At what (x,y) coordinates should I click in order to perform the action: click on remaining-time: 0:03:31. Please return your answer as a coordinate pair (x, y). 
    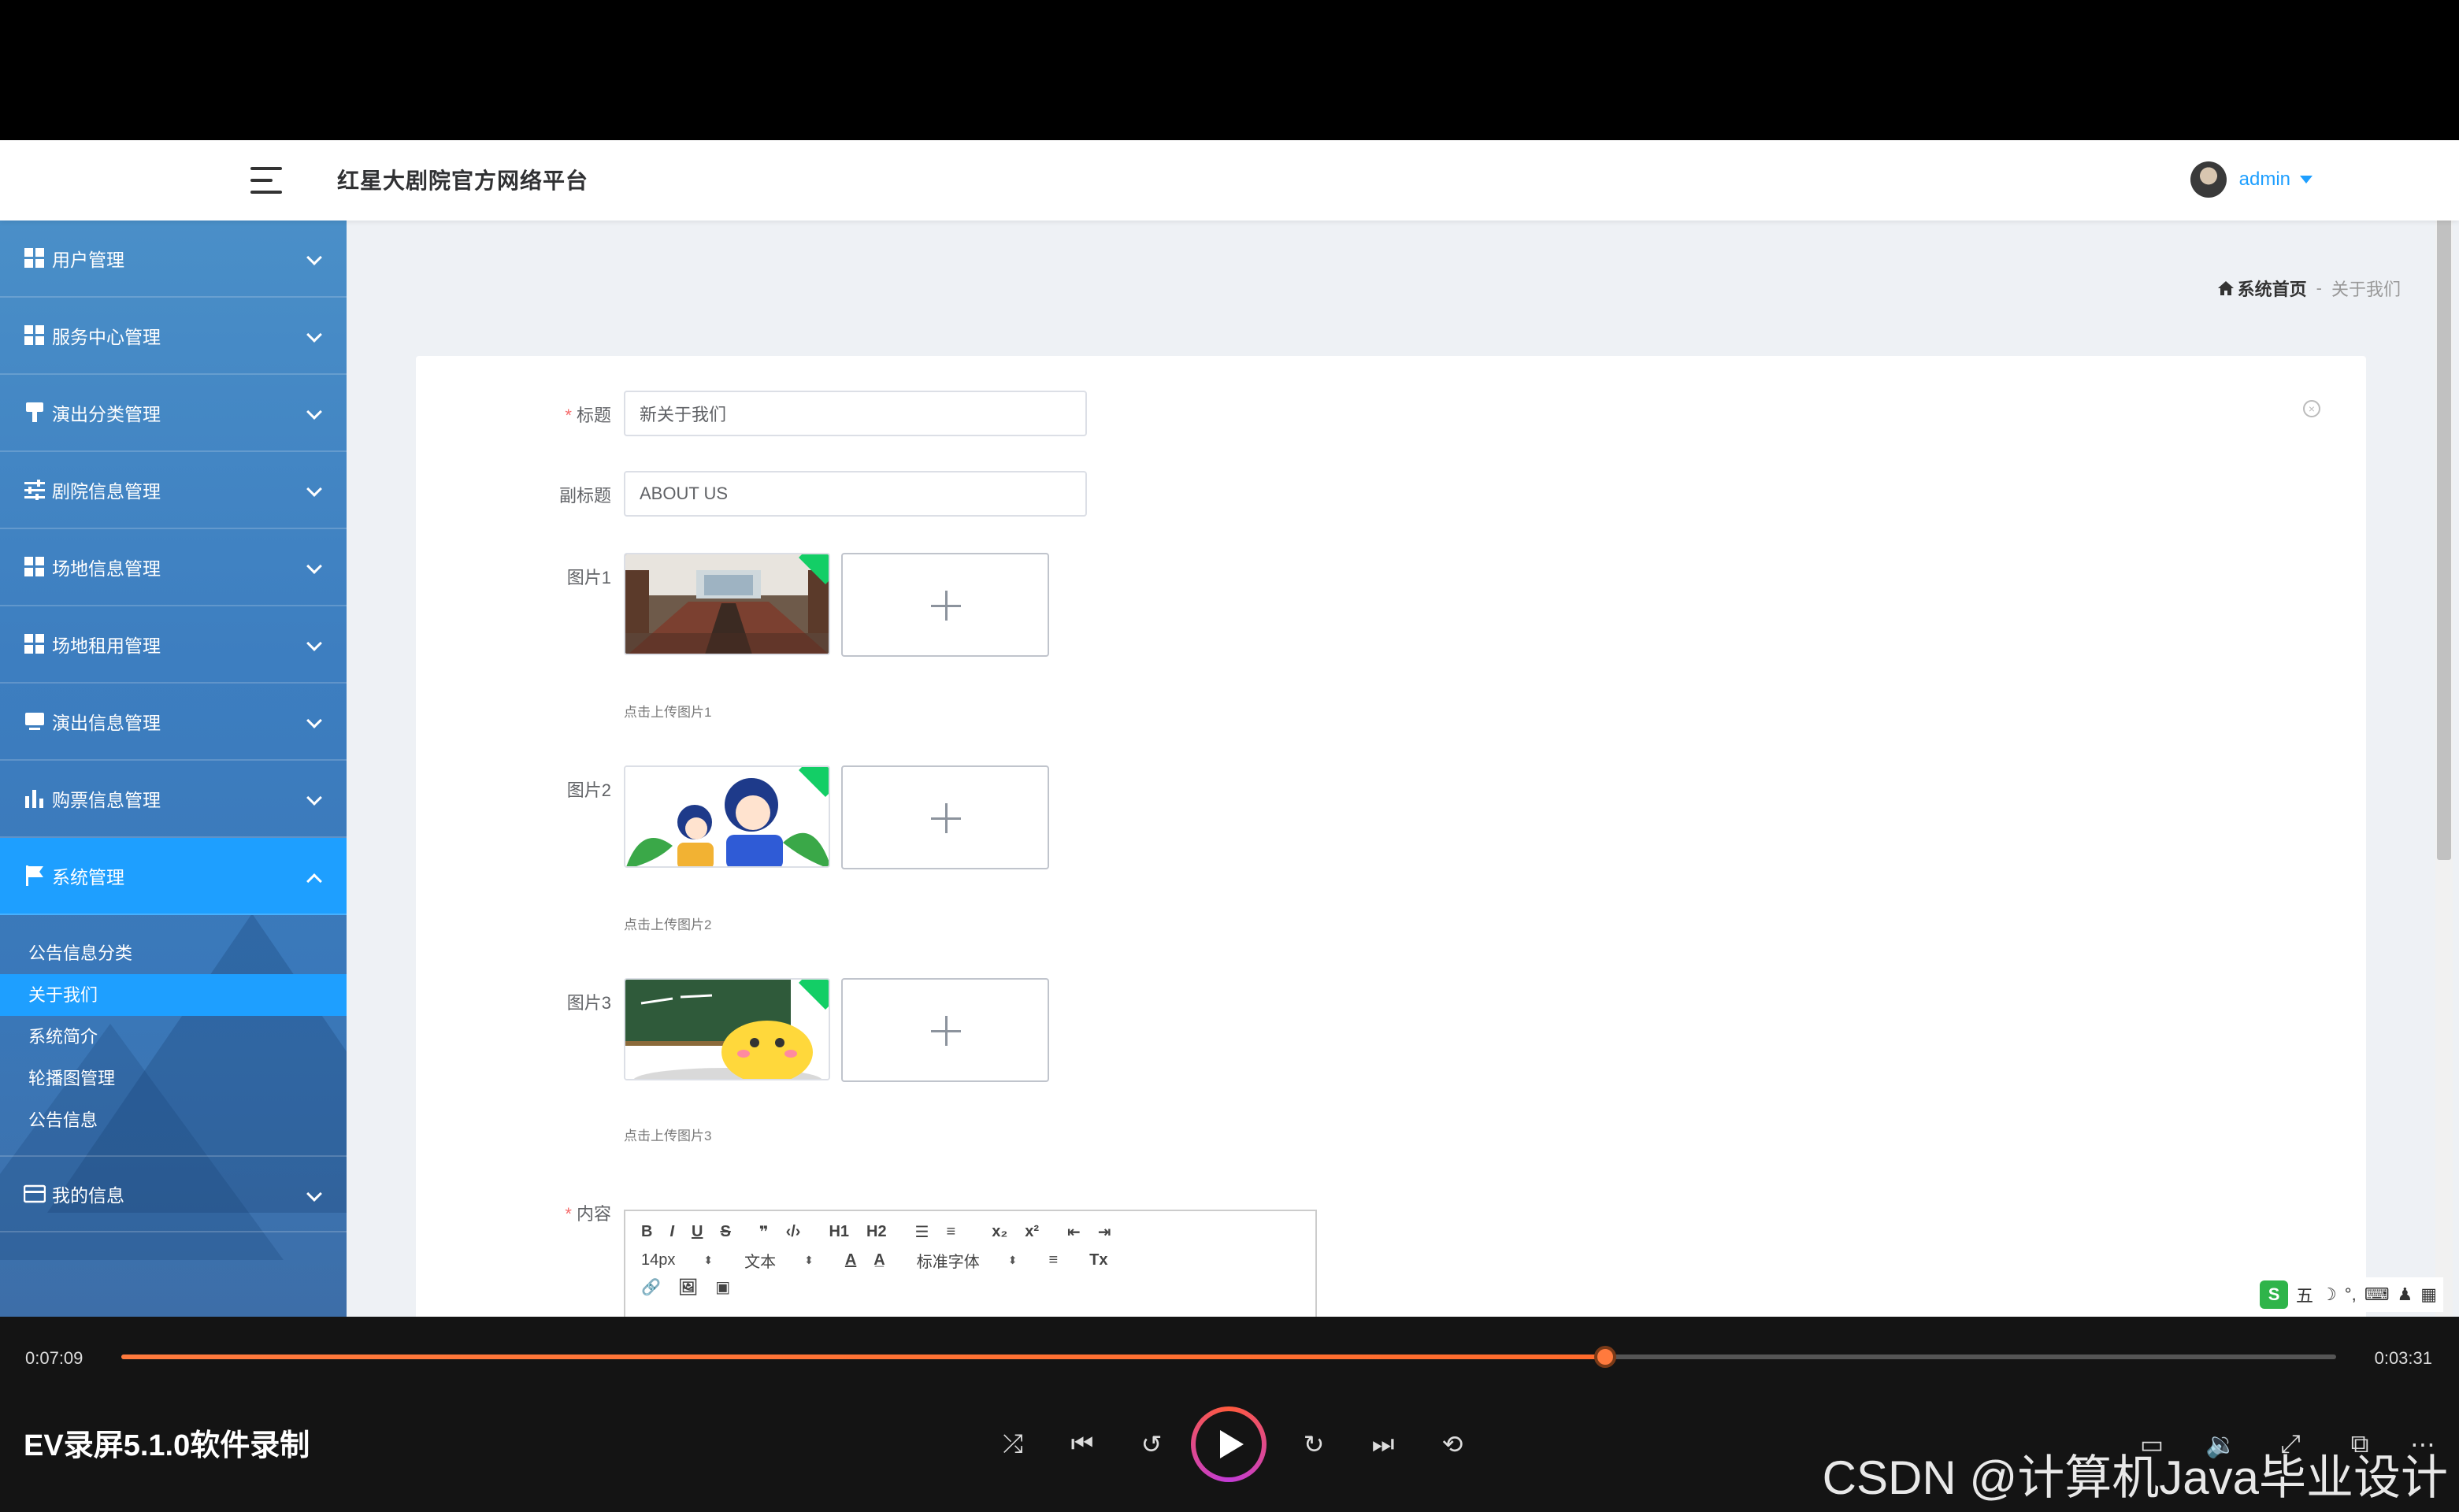
    Looking at the image, I should click on (2403, 1358).